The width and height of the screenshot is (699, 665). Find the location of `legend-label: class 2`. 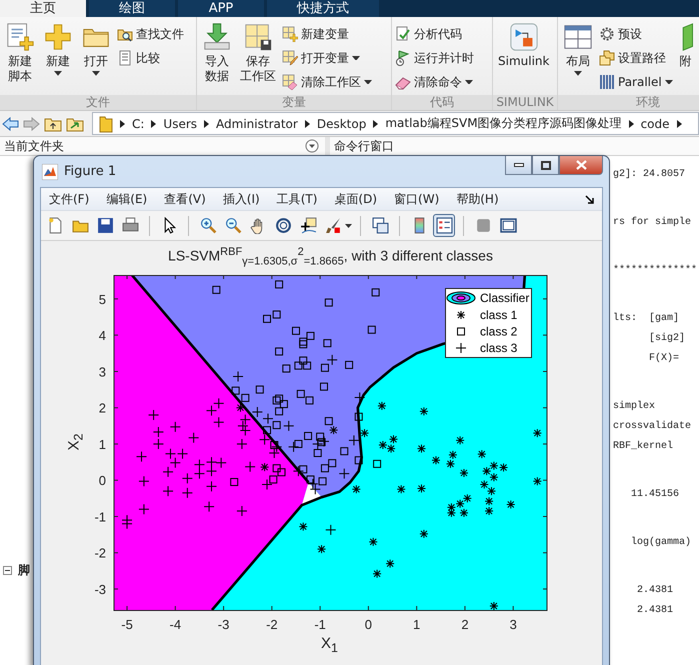

legend-label: class 2 is located at coordinates (499, 331).